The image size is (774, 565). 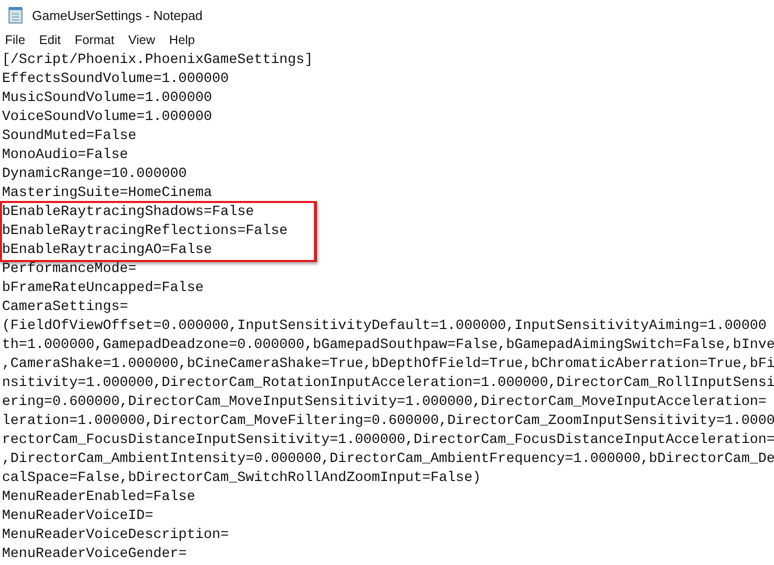 I want to click on text-line: nsitivity=1.000000,DirectorCam_RotationInputAcceleration=1.000000,DirectorCam_RollInputSensi, so click(x=388, y=383).